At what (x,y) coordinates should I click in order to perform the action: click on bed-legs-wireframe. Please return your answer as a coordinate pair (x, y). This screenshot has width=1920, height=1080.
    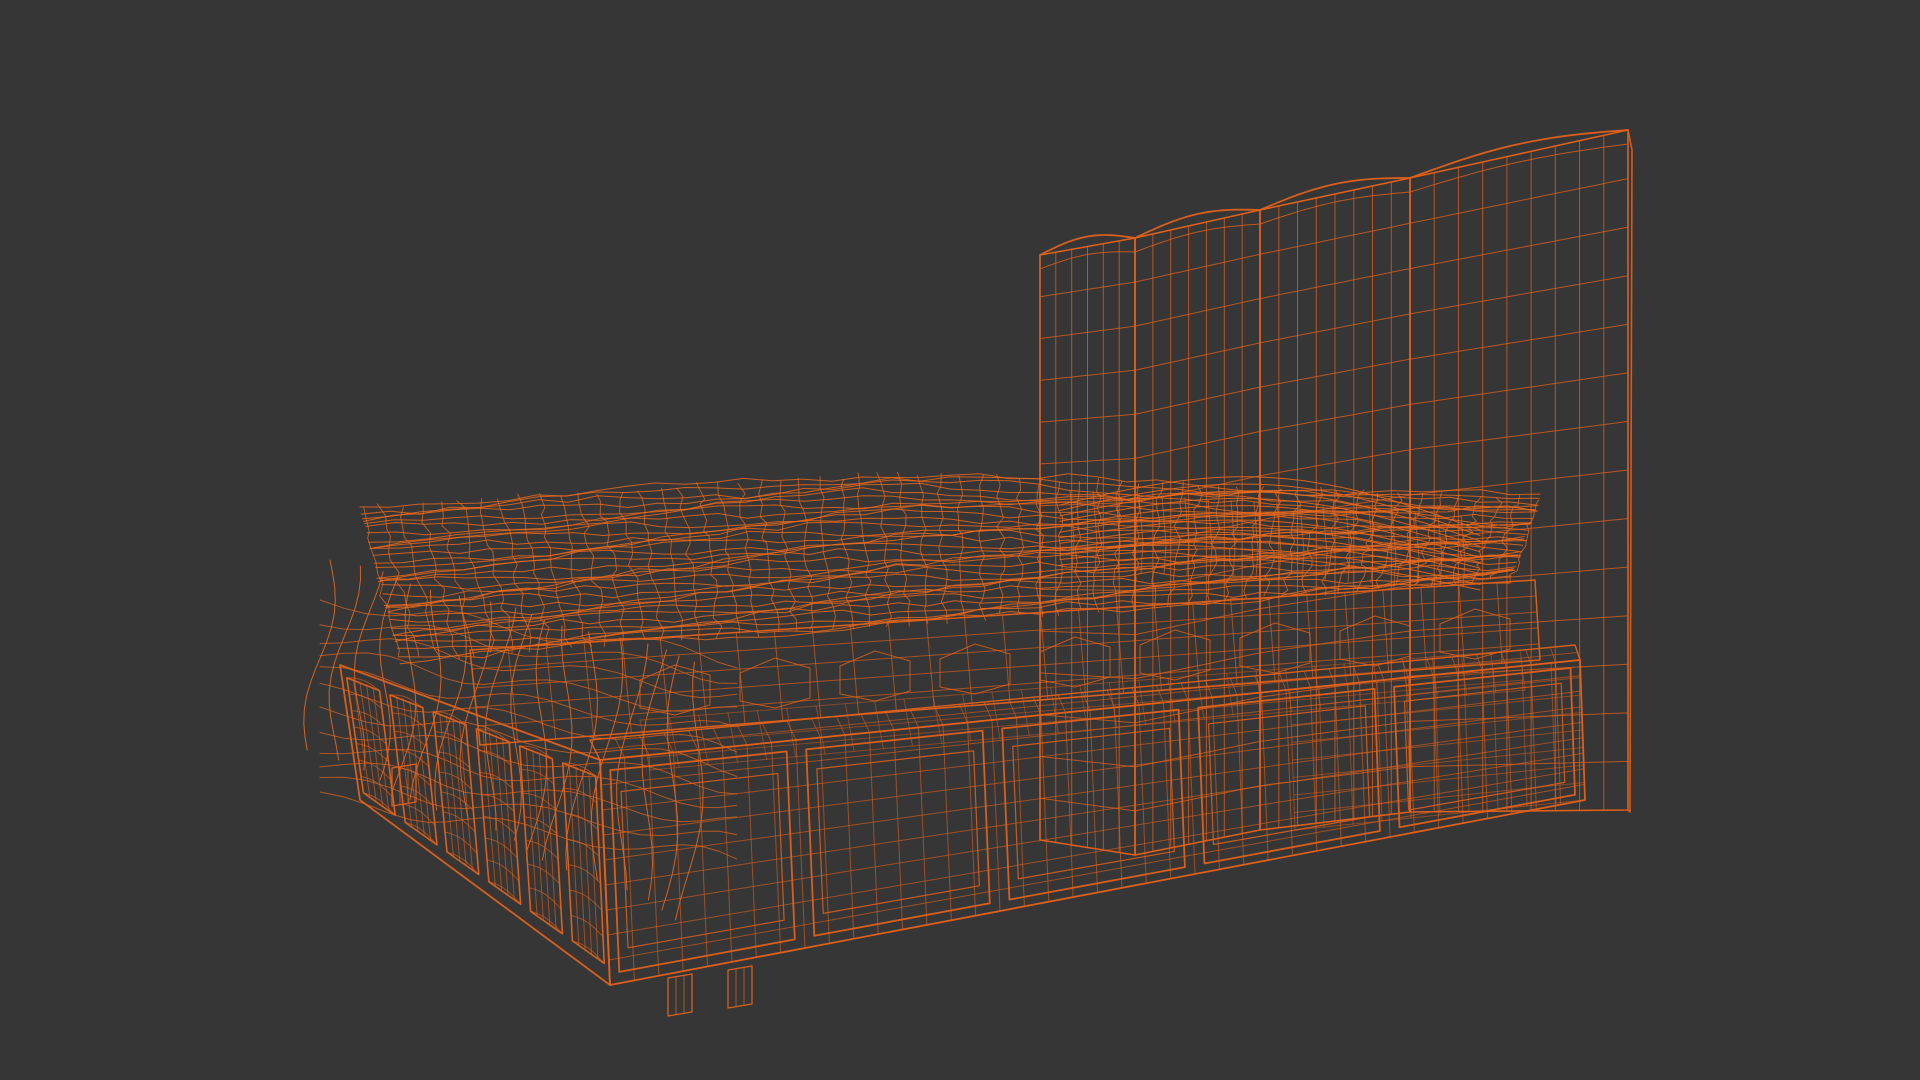
    Looking at the image, I should click on (572, 890).